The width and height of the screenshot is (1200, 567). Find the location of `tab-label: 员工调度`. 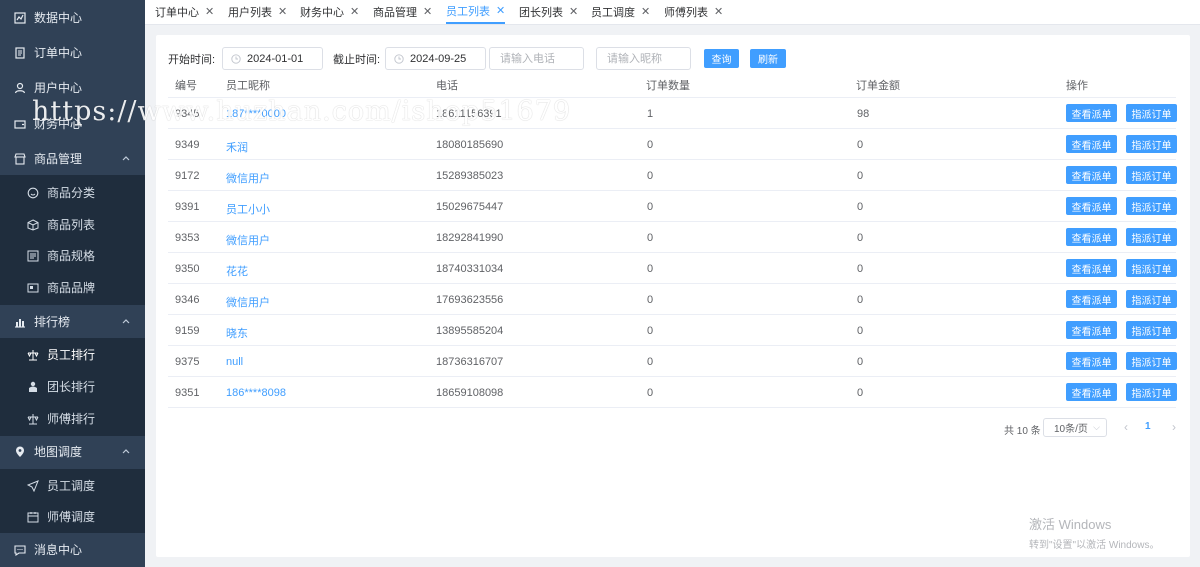

tab-label: 员工调度 is located at coordinates (613, 13).